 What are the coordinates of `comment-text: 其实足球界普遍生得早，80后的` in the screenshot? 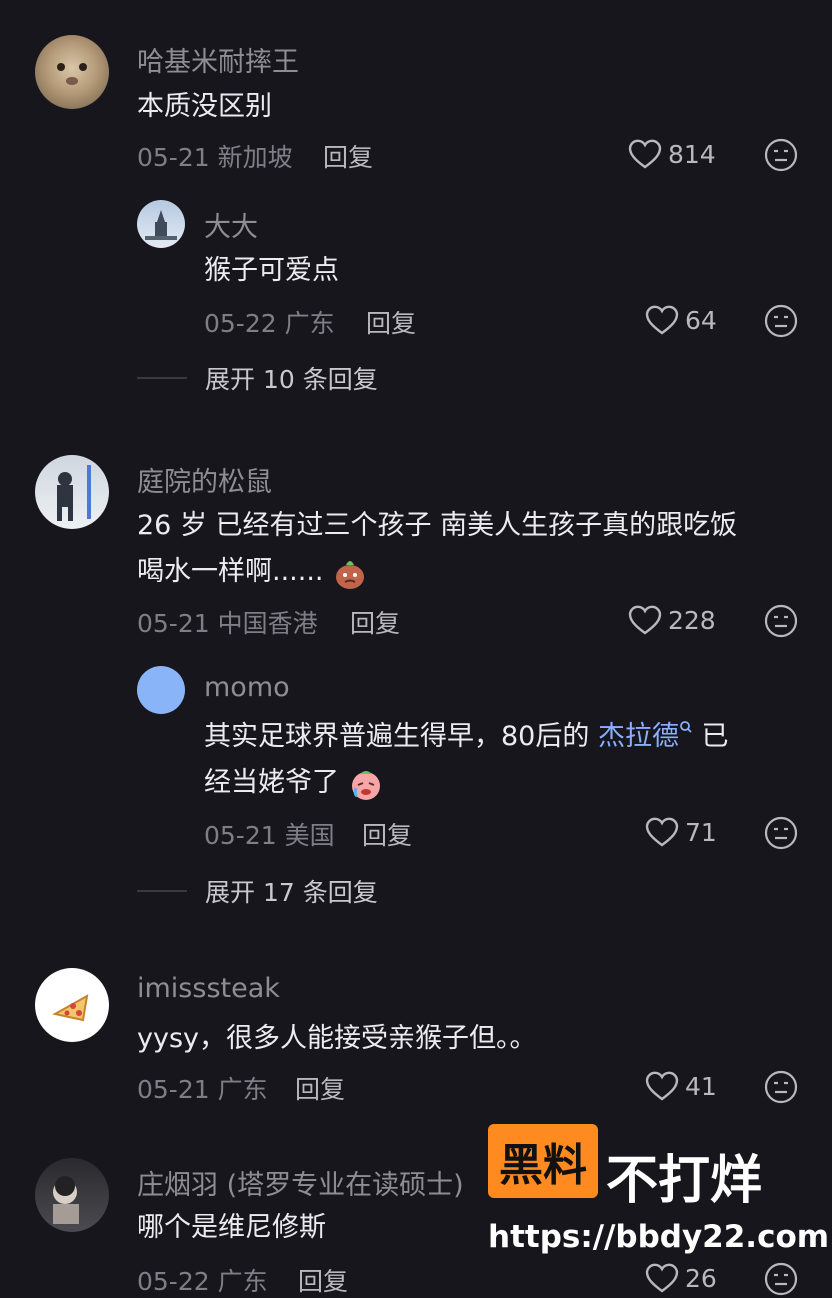 It's located at (401, 736).